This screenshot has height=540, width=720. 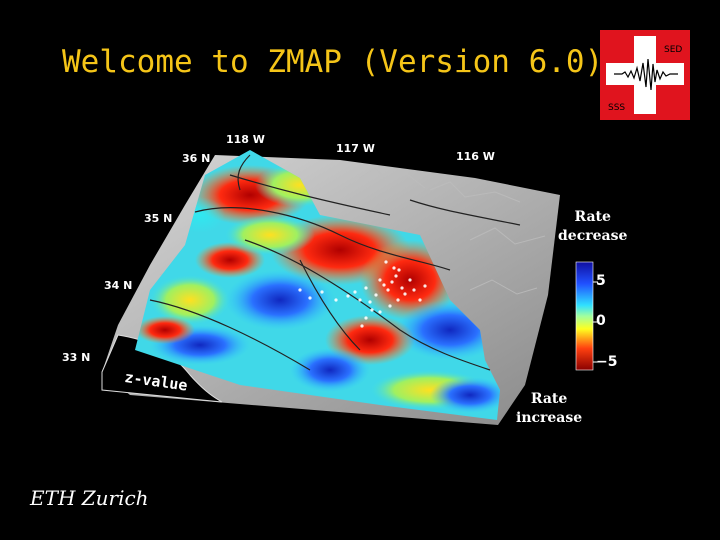 I want to click on lon-label-118w: 118 W, so click(x=245, y=139).